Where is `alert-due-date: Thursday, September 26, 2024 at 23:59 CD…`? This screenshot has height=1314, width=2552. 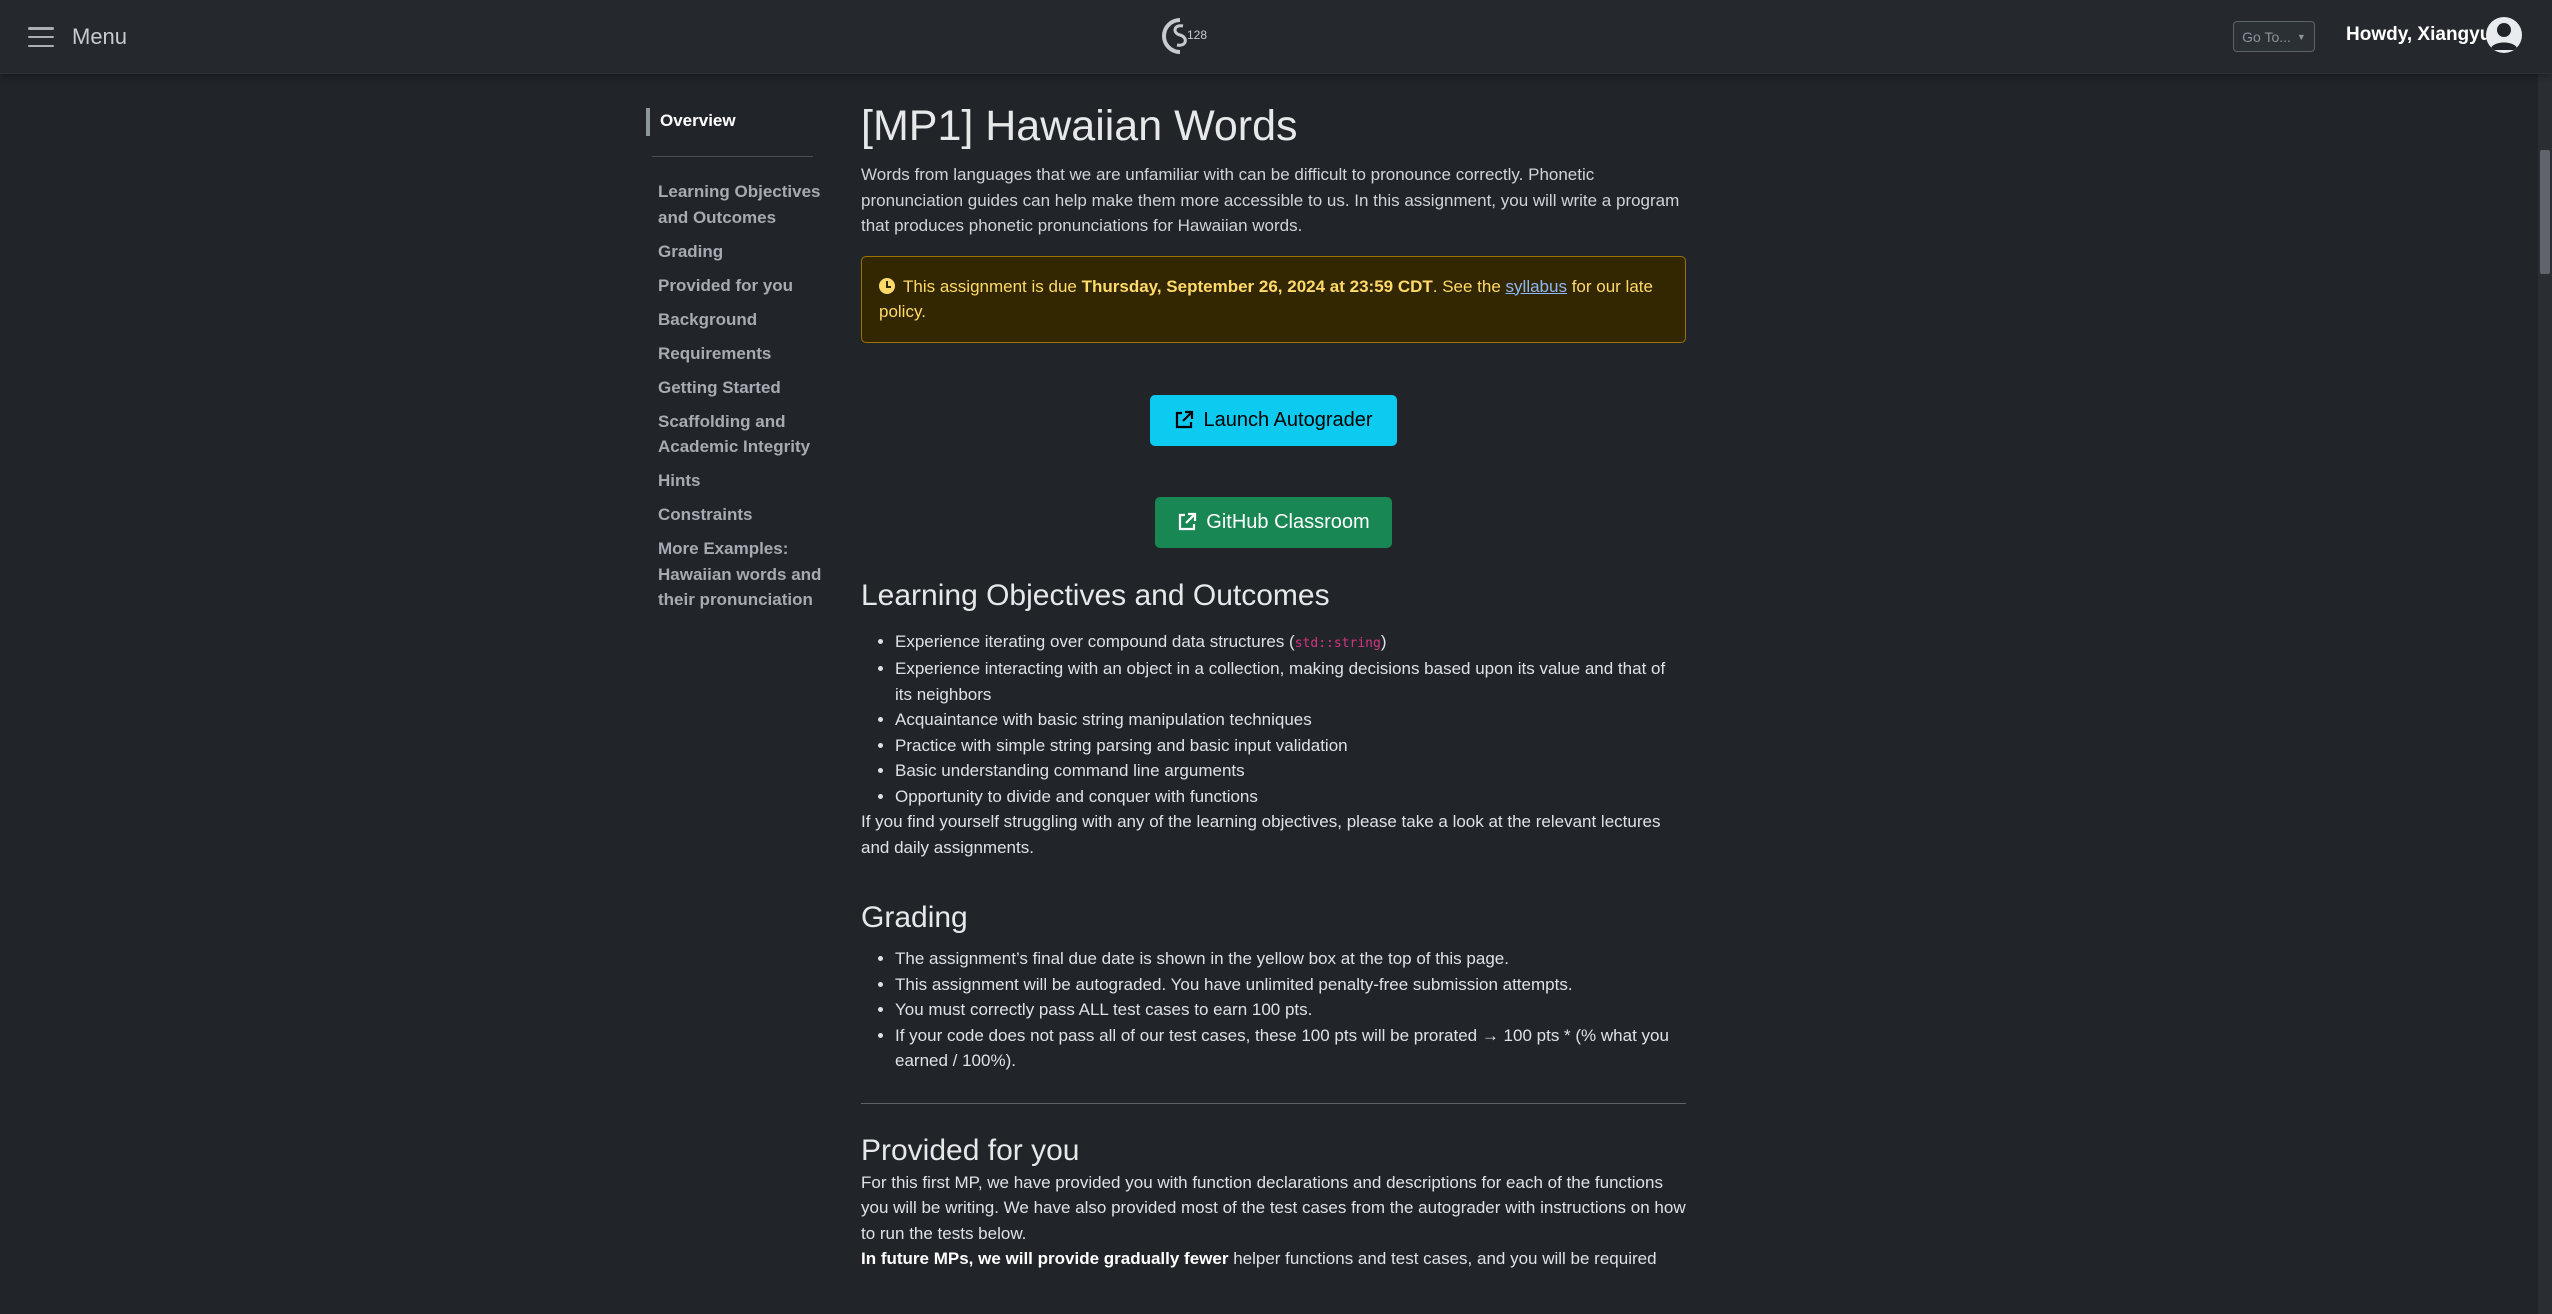
alert-due-date: Thursday, September 26, 2024 at 23:59 CD… is located at coordinates (1257, 286).